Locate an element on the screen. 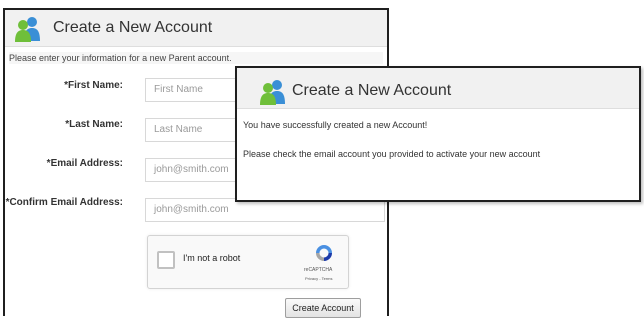 This screenshot has width=644, height=318. recaptcha-brand: reCAPTCHA is located at coordinates (318, 270).